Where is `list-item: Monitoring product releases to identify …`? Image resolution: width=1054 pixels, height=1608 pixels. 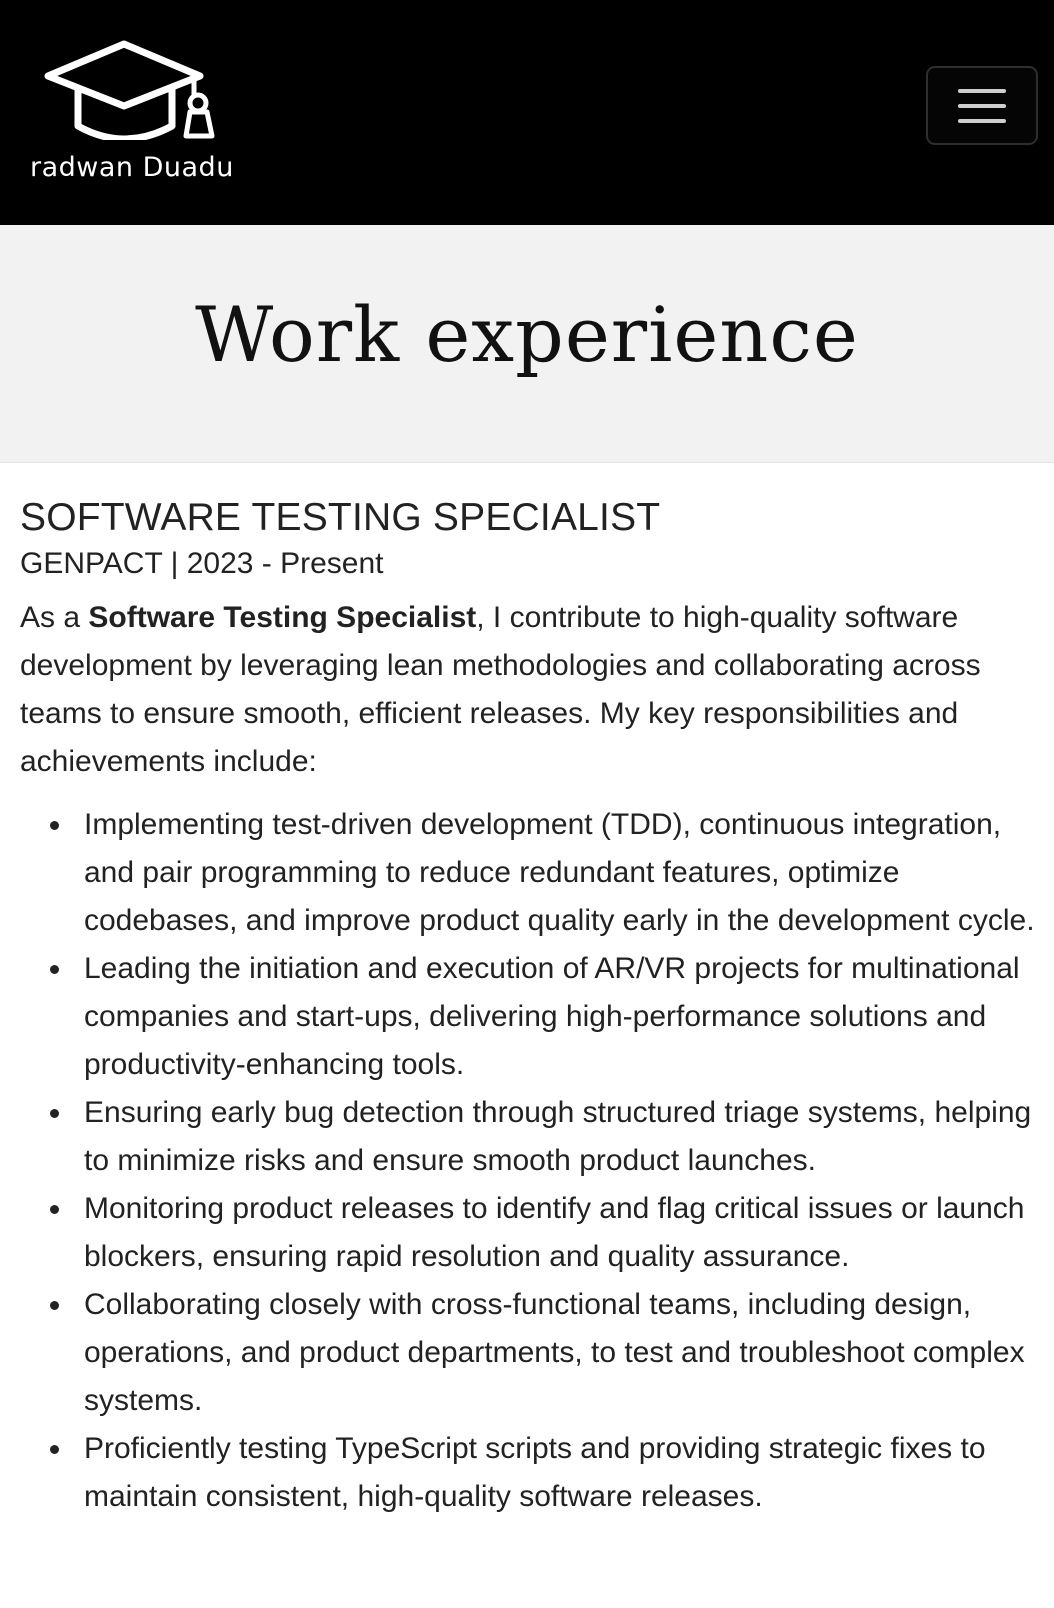 list-item: Monitoring product releases to identify … is located at coordinates (530, 1233).